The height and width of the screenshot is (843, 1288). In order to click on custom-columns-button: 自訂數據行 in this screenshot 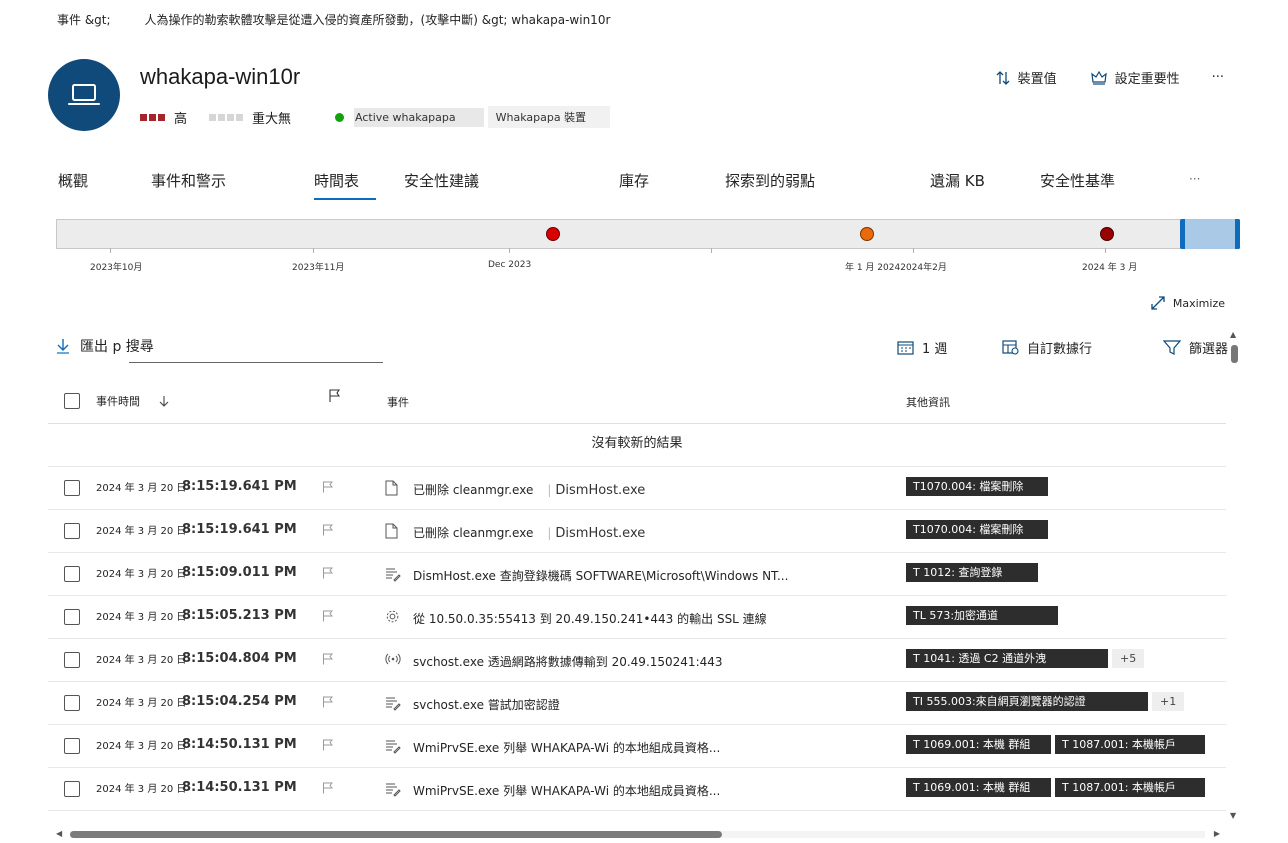, I will do `click(1047, 347)`.